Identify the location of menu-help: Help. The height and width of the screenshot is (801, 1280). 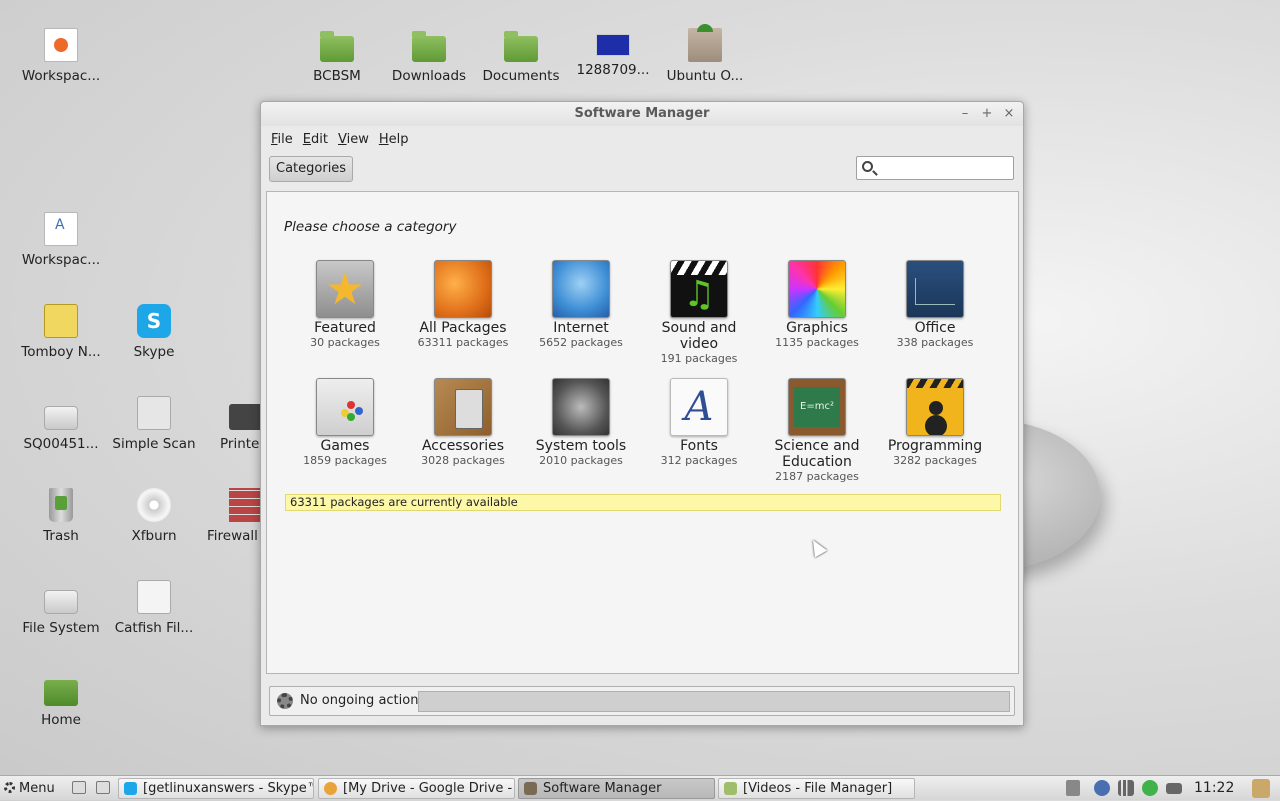
(394, 139).